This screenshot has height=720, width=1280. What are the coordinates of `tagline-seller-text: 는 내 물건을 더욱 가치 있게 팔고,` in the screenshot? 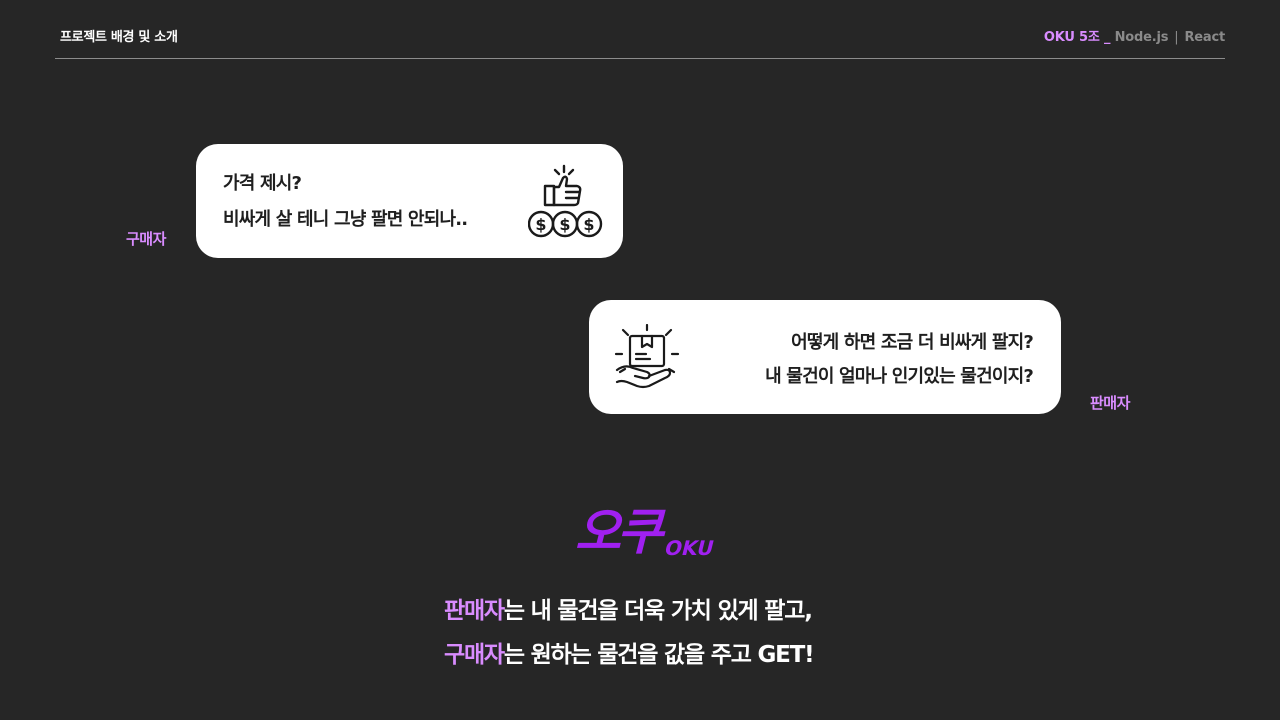 It's located at (658, 611).